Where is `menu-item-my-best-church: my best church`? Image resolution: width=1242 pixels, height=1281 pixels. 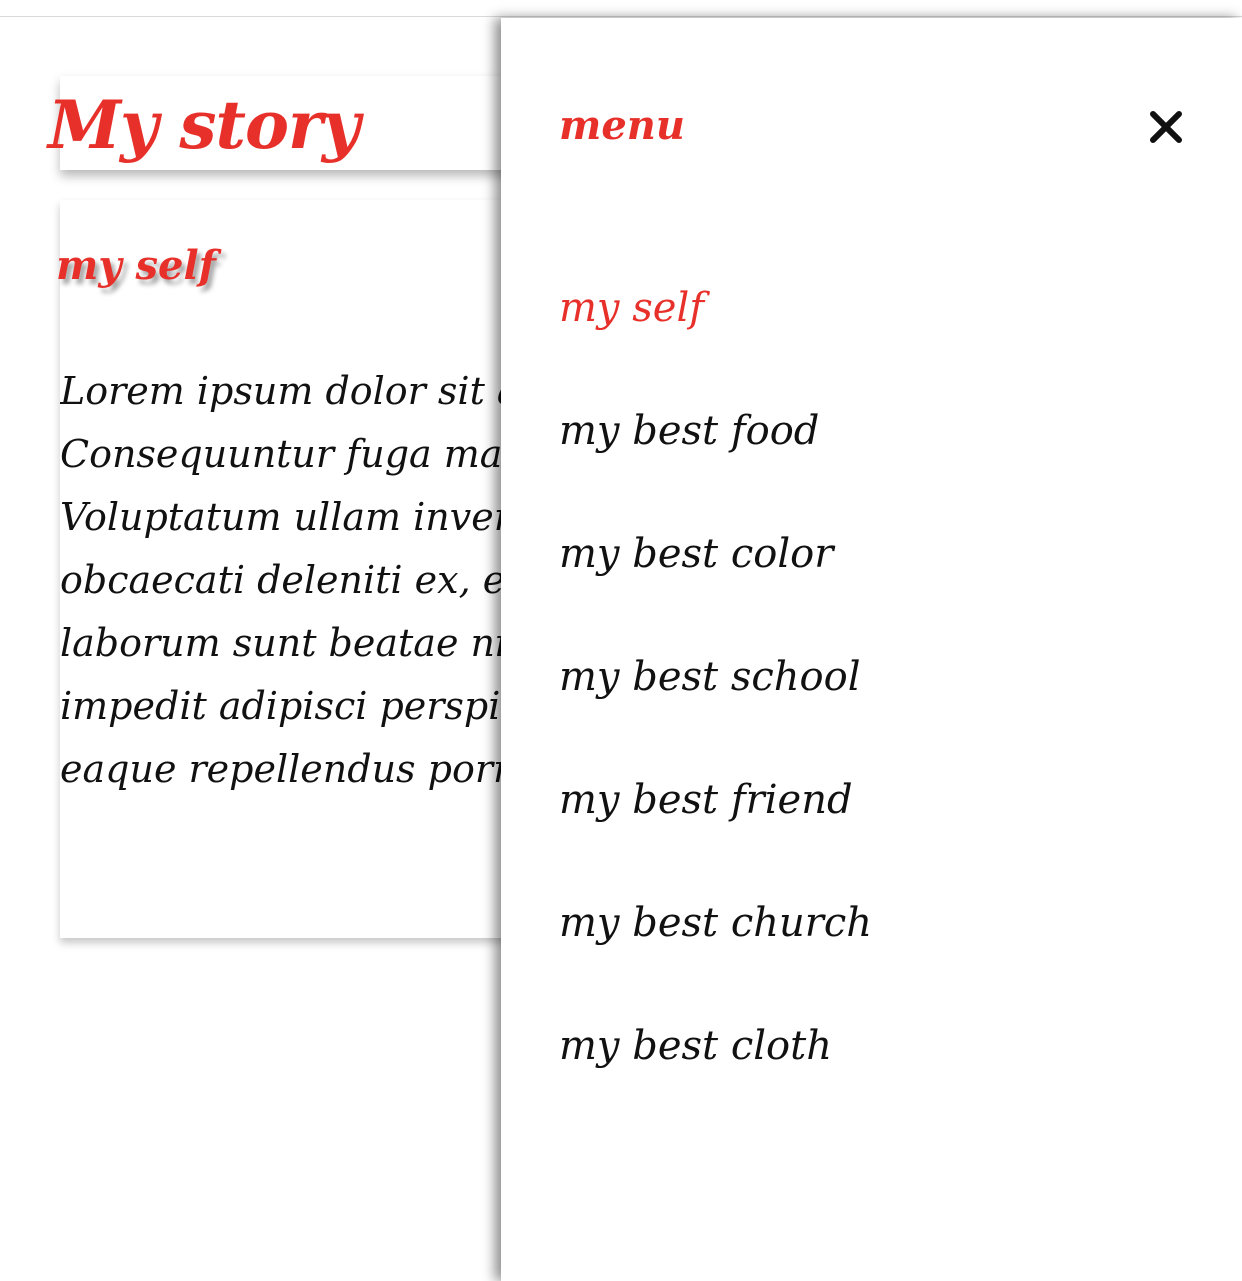
menu-item-my-best-church: my best church is located at coordinates (715, 954).